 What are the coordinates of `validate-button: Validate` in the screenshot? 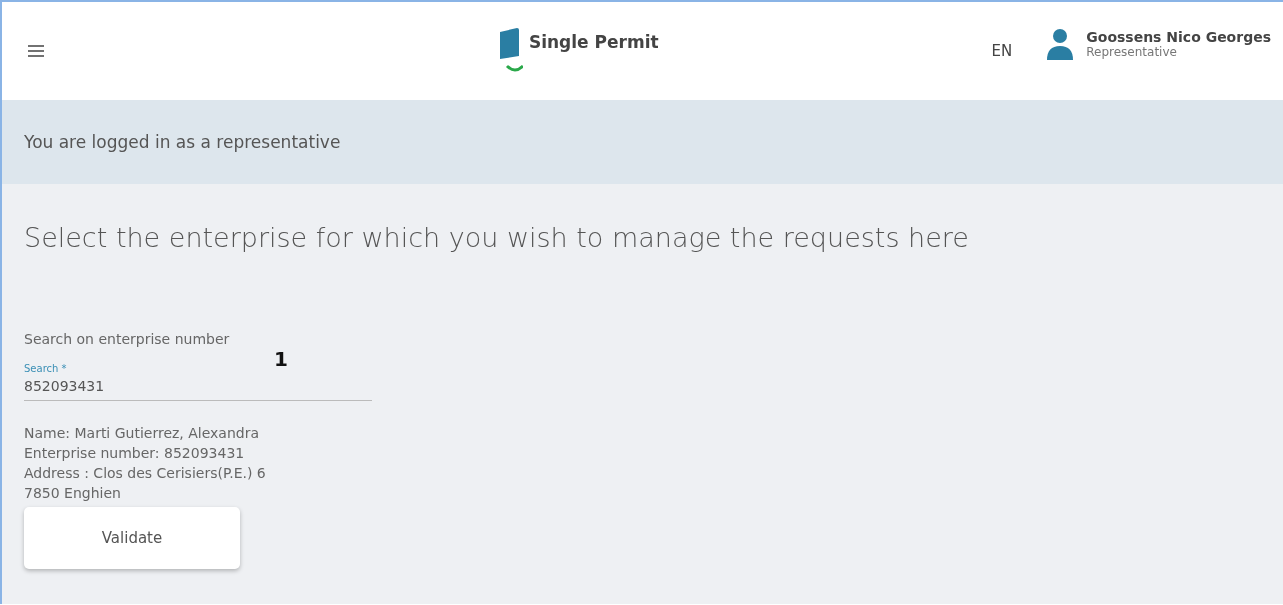 It's located at (132, 538).